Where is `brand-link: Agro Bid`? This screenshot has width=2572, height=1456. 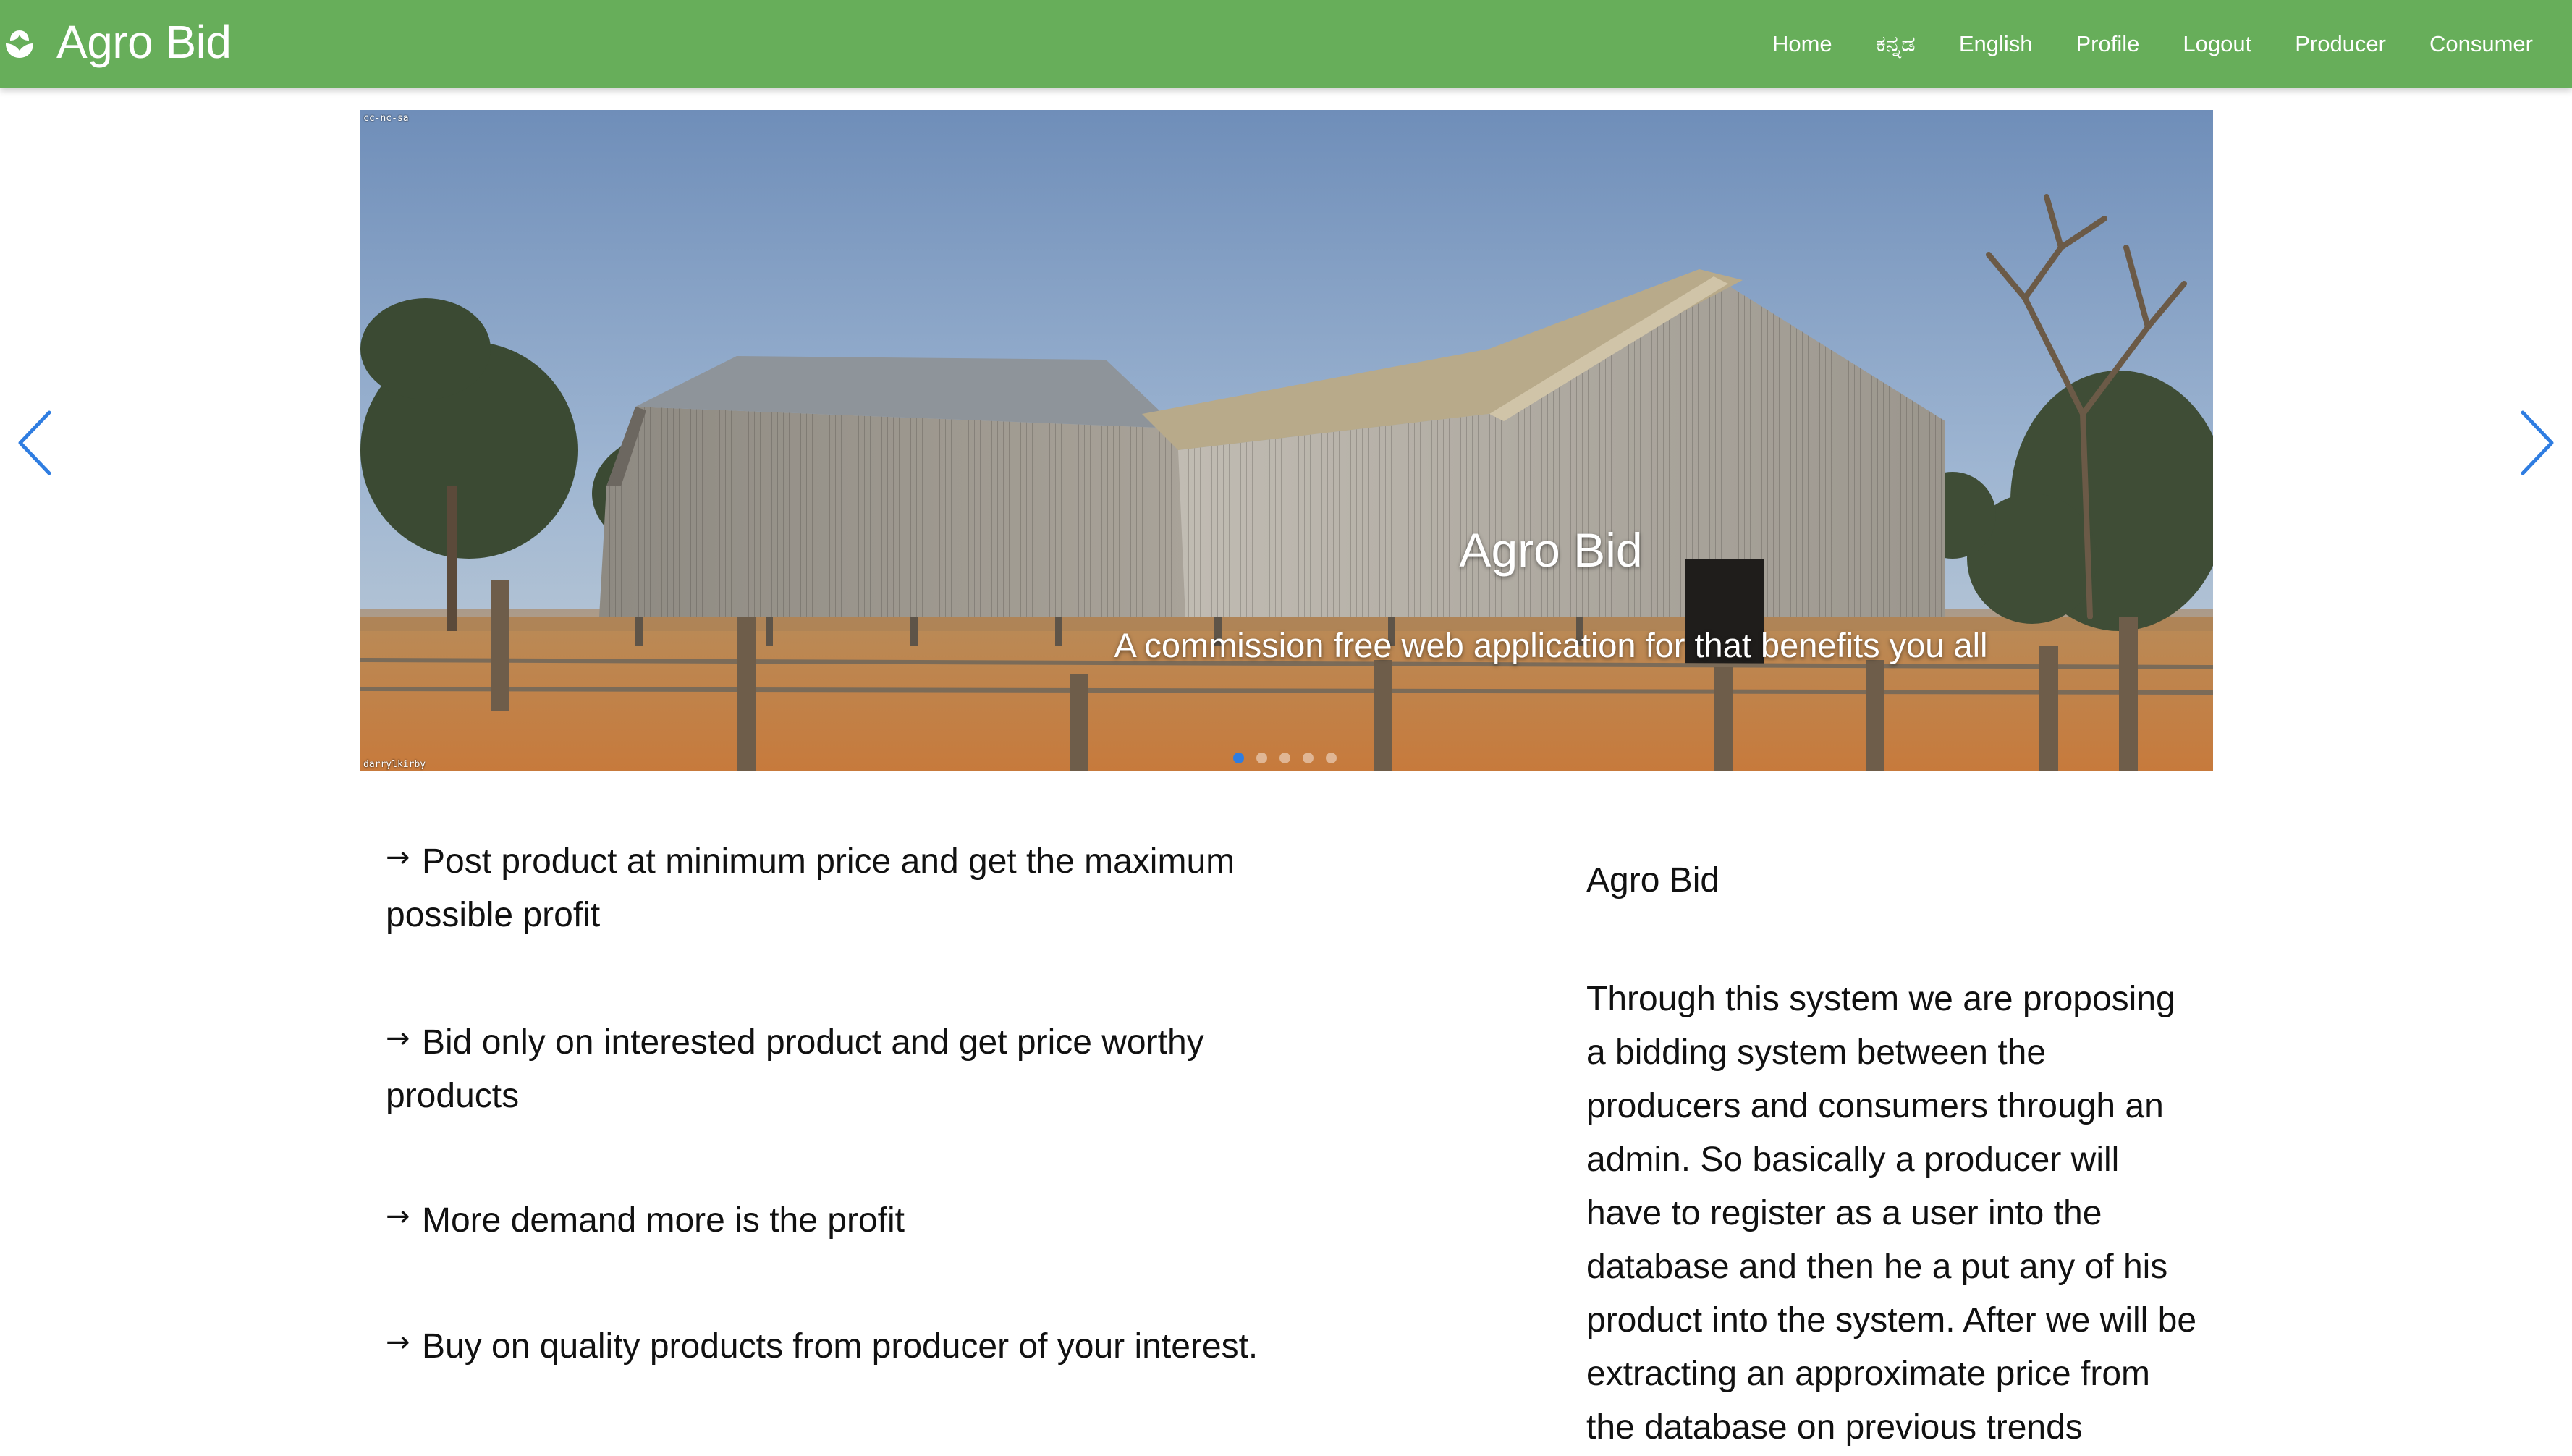
brand-link: Agro Bid is located at coordinates (144, 41).